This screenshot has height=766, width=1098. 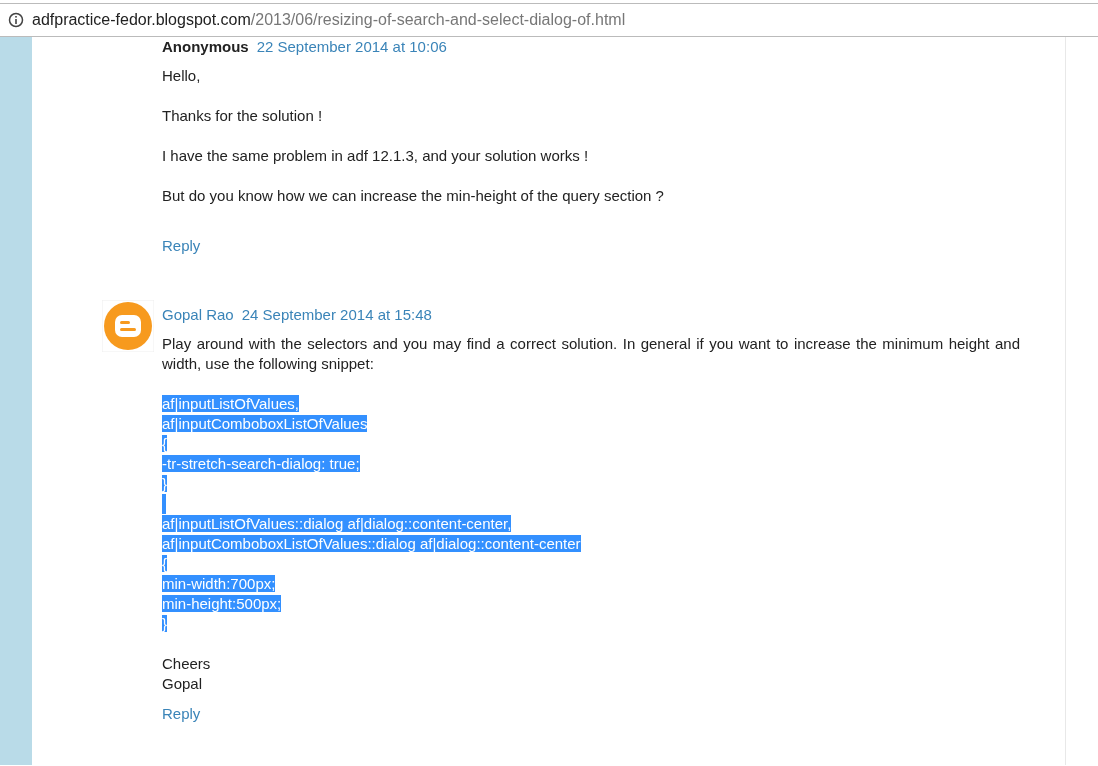 What do you see at coordinates (329, 20) in the screenshot?
I see `url-text: adfpractice-fedor.blogspot.com/2013/06/resizing-of-search-and-select-dialog-of.html` at bounding box center [329, 20].